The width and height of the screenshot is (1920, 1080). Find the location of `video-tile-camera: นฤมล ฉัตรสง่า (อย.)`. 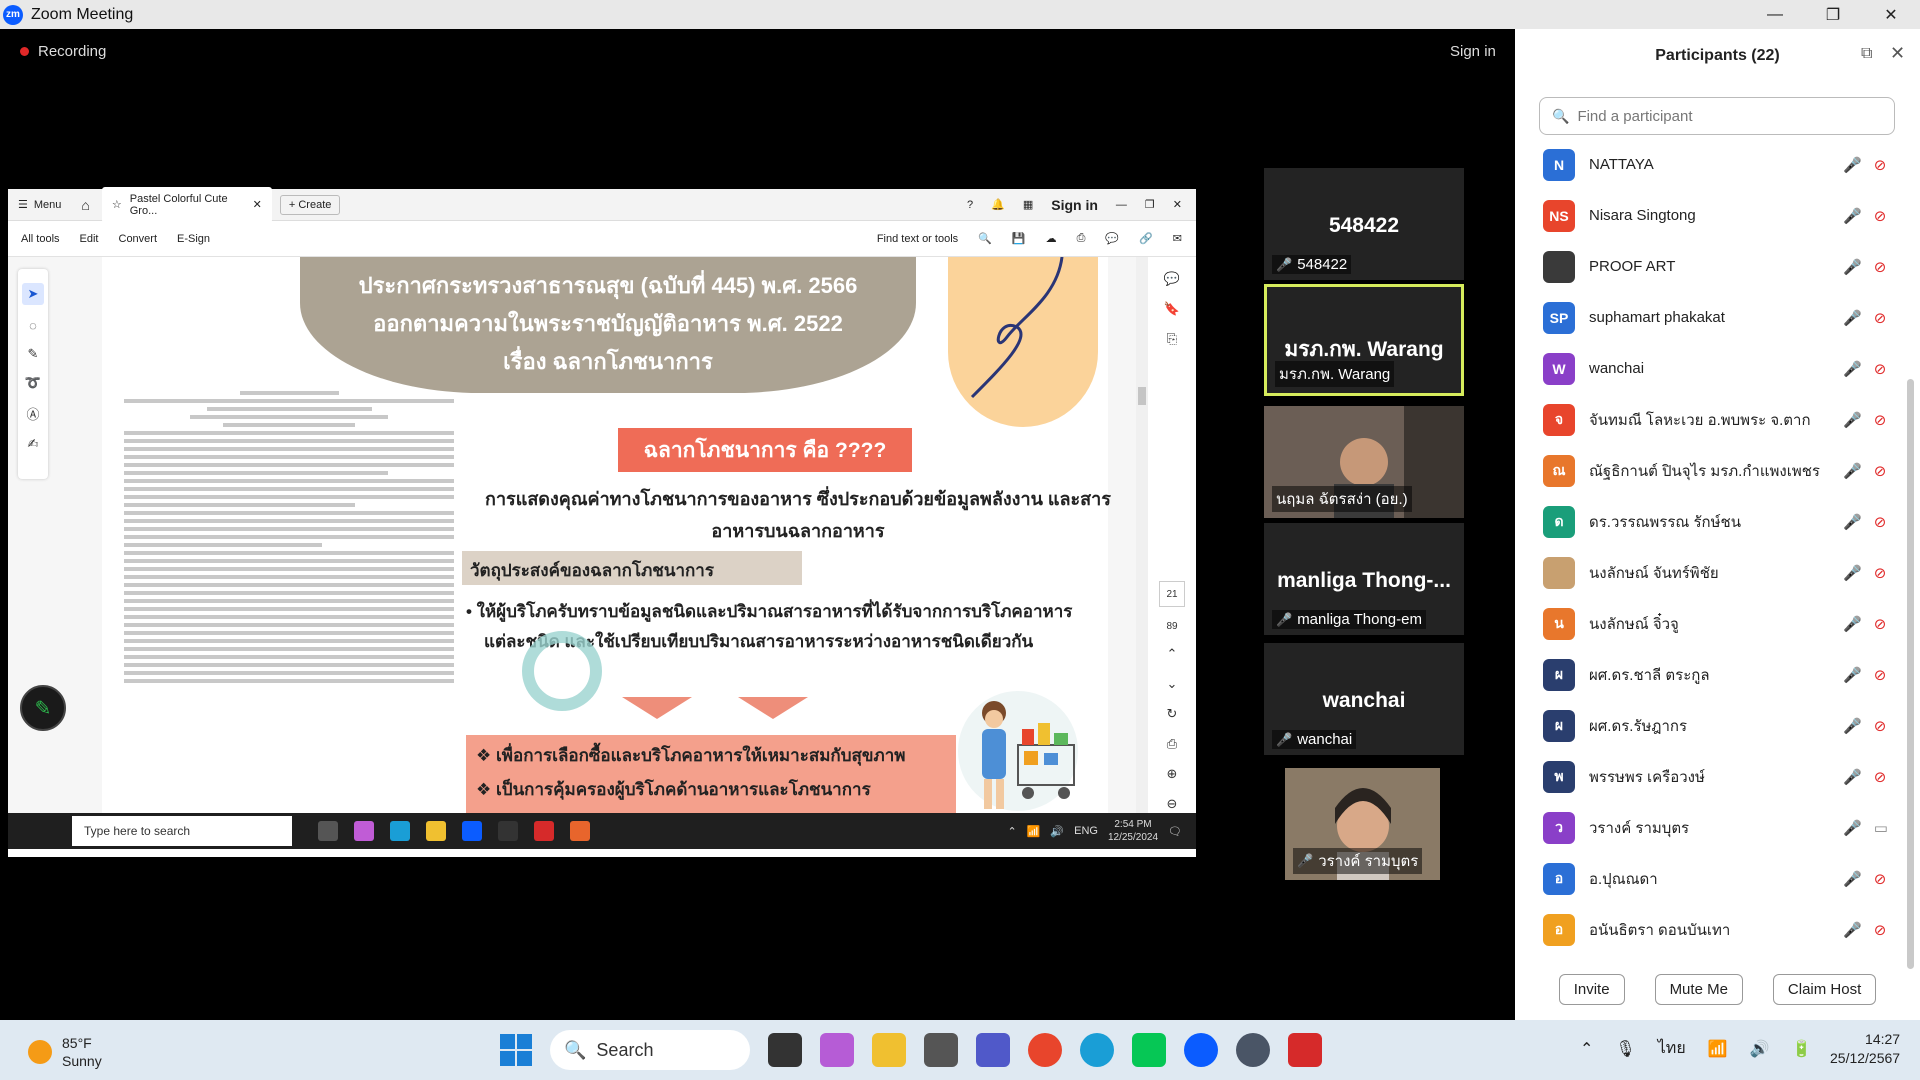

video-tile-camera: นฤมล ฉัตรสง่า (อย.) is located at coordinates (1364, 462).